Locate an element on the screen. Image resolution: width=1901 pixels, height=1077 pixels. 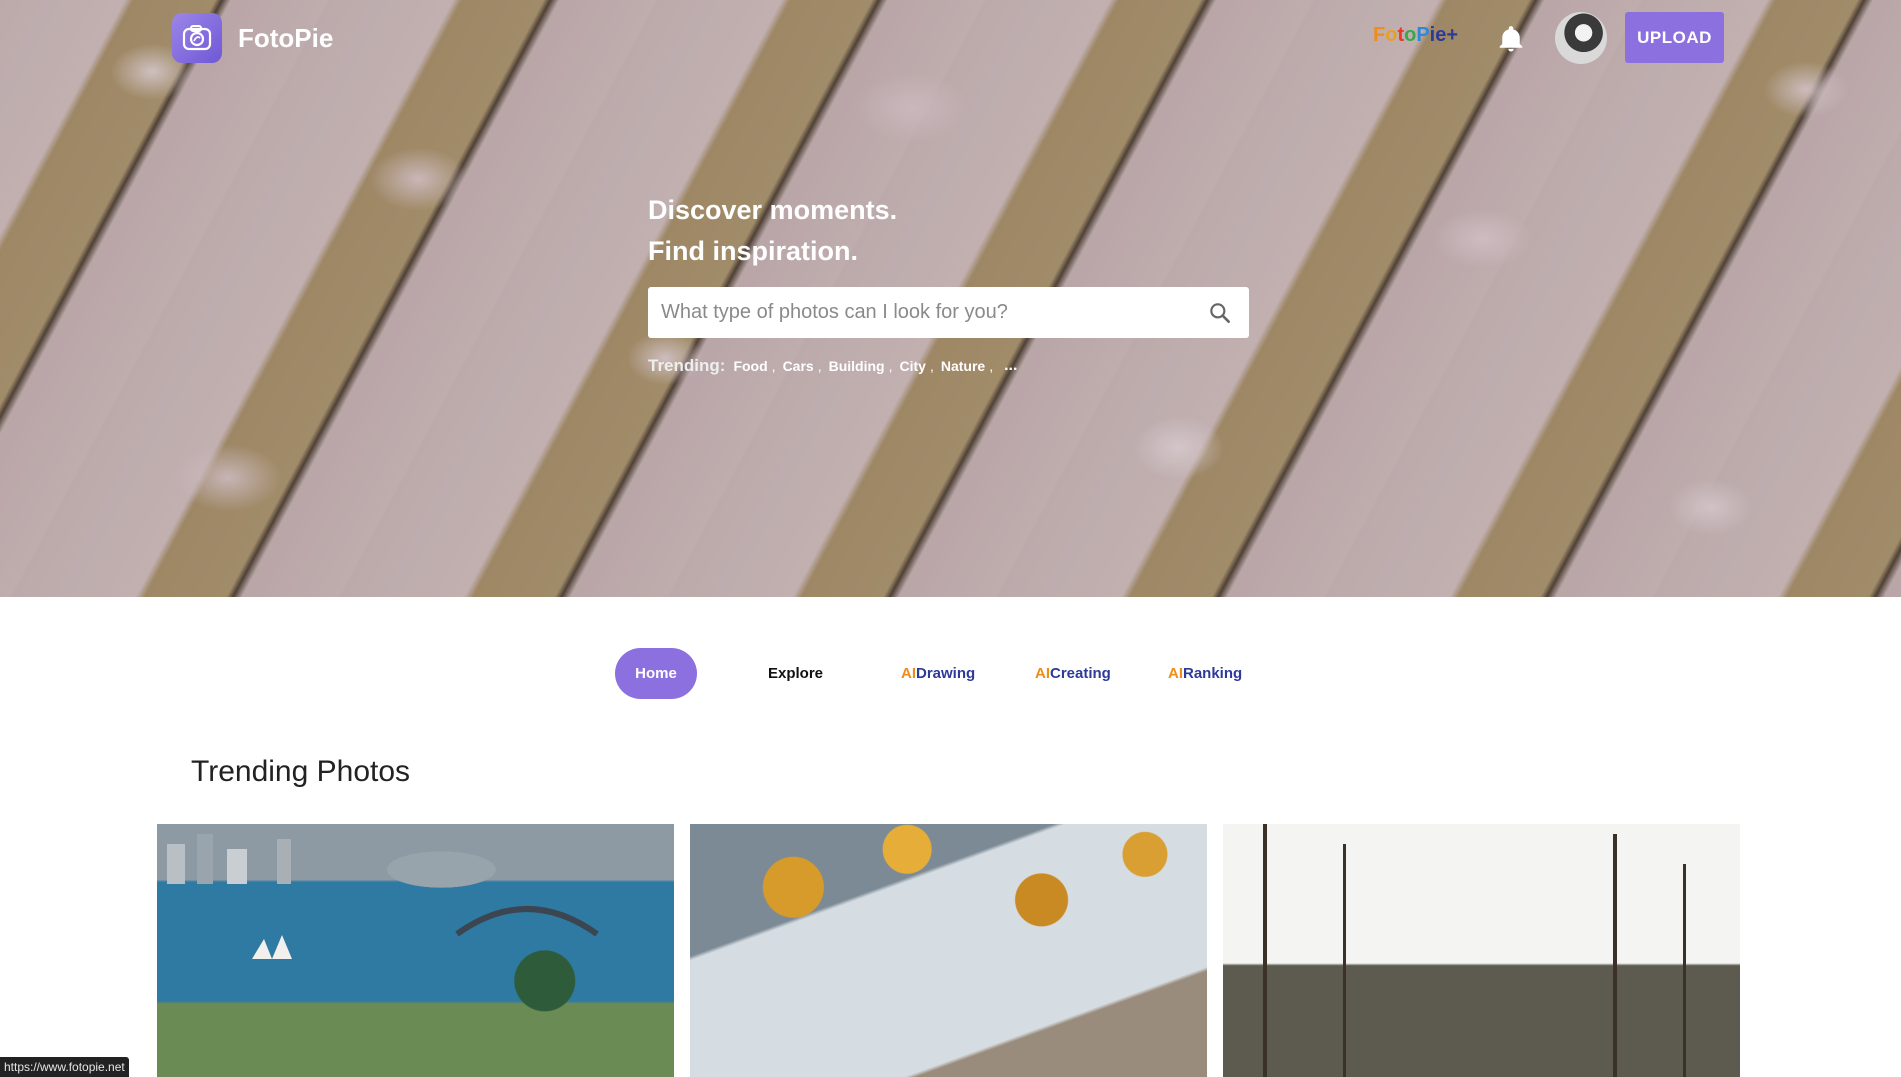
upload-button: UPLOAD is located at coordinates (1674, 37).